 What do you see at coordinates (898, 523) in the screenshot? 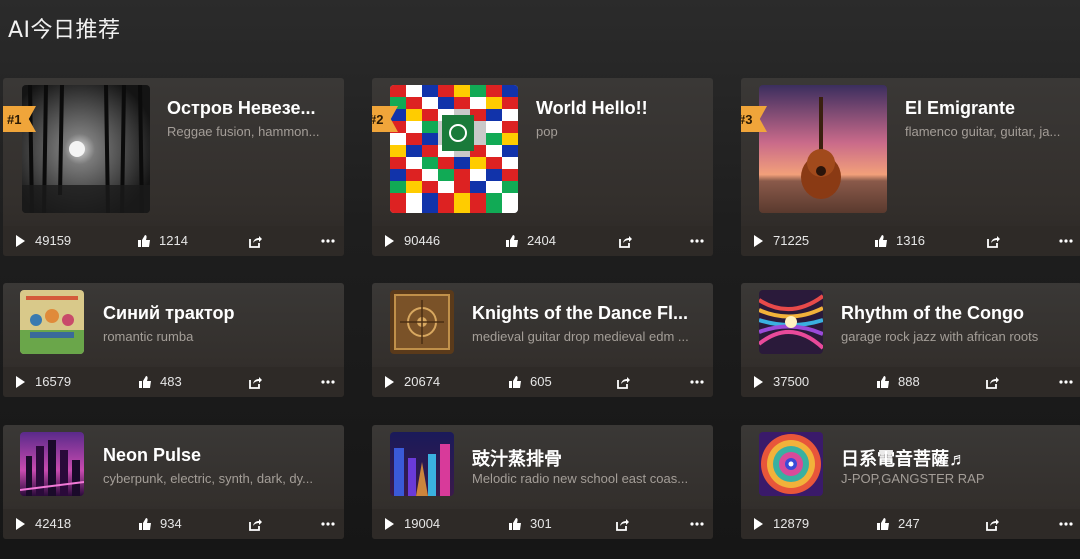
I see `like-count: 247` at bounding box center [898, 523].